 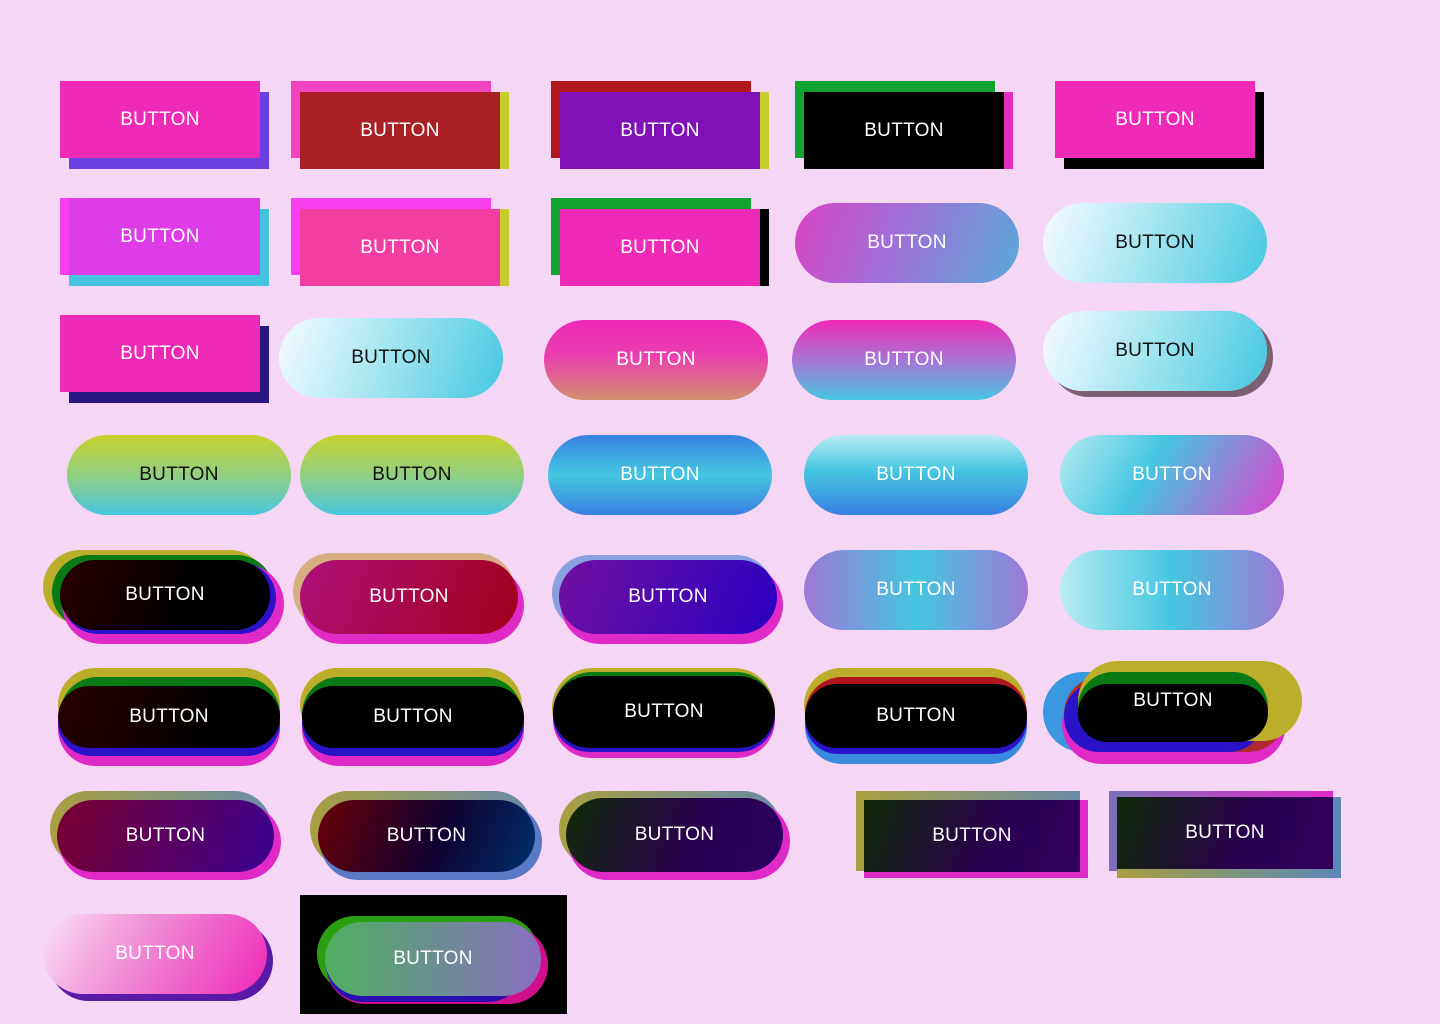 I want to click on button-r3-c4: BUTTON, so click(x=904, y=360).